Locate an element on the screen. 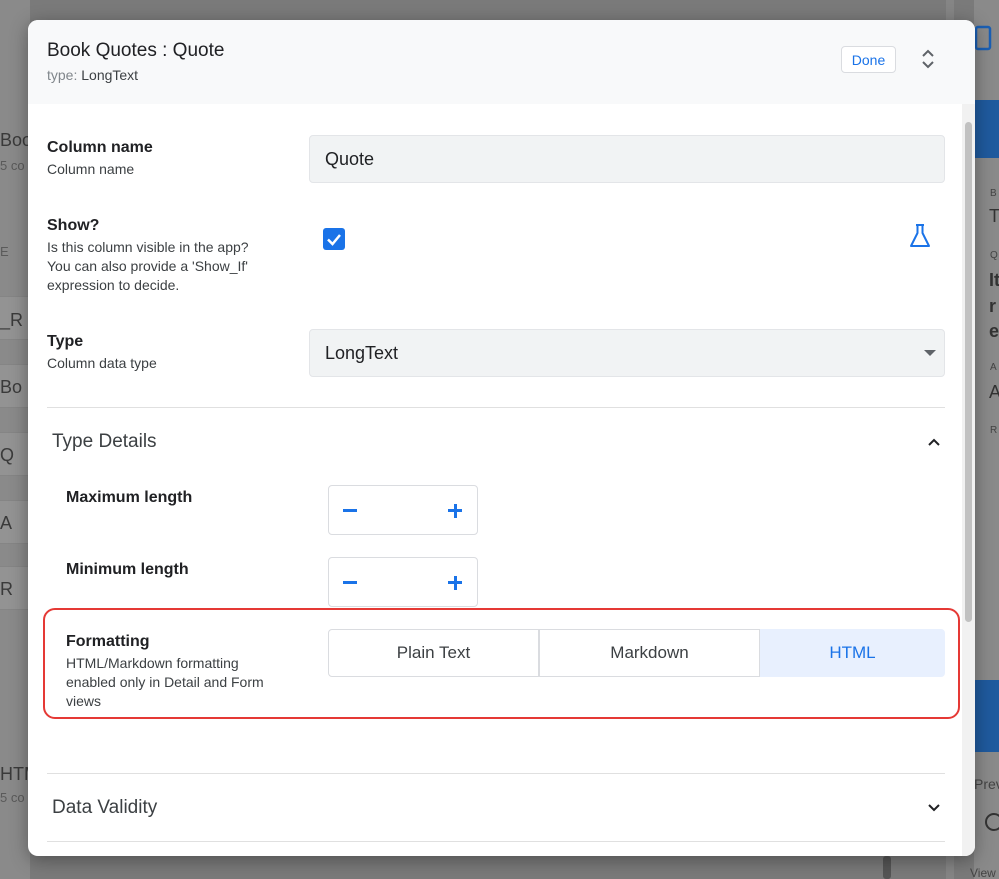 The height and width of the screenshot is (879, 999). format-option-plain-text: Plain Text is located at coordinates (433, 653).